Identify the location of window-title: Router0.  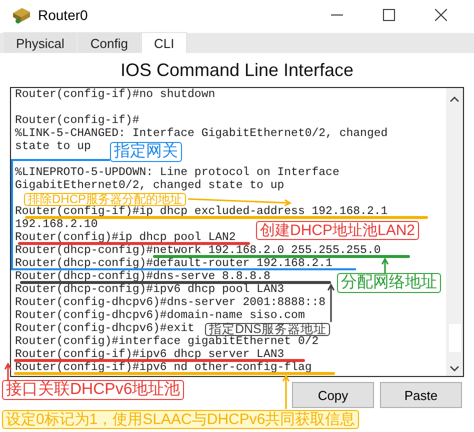
(63, 15).